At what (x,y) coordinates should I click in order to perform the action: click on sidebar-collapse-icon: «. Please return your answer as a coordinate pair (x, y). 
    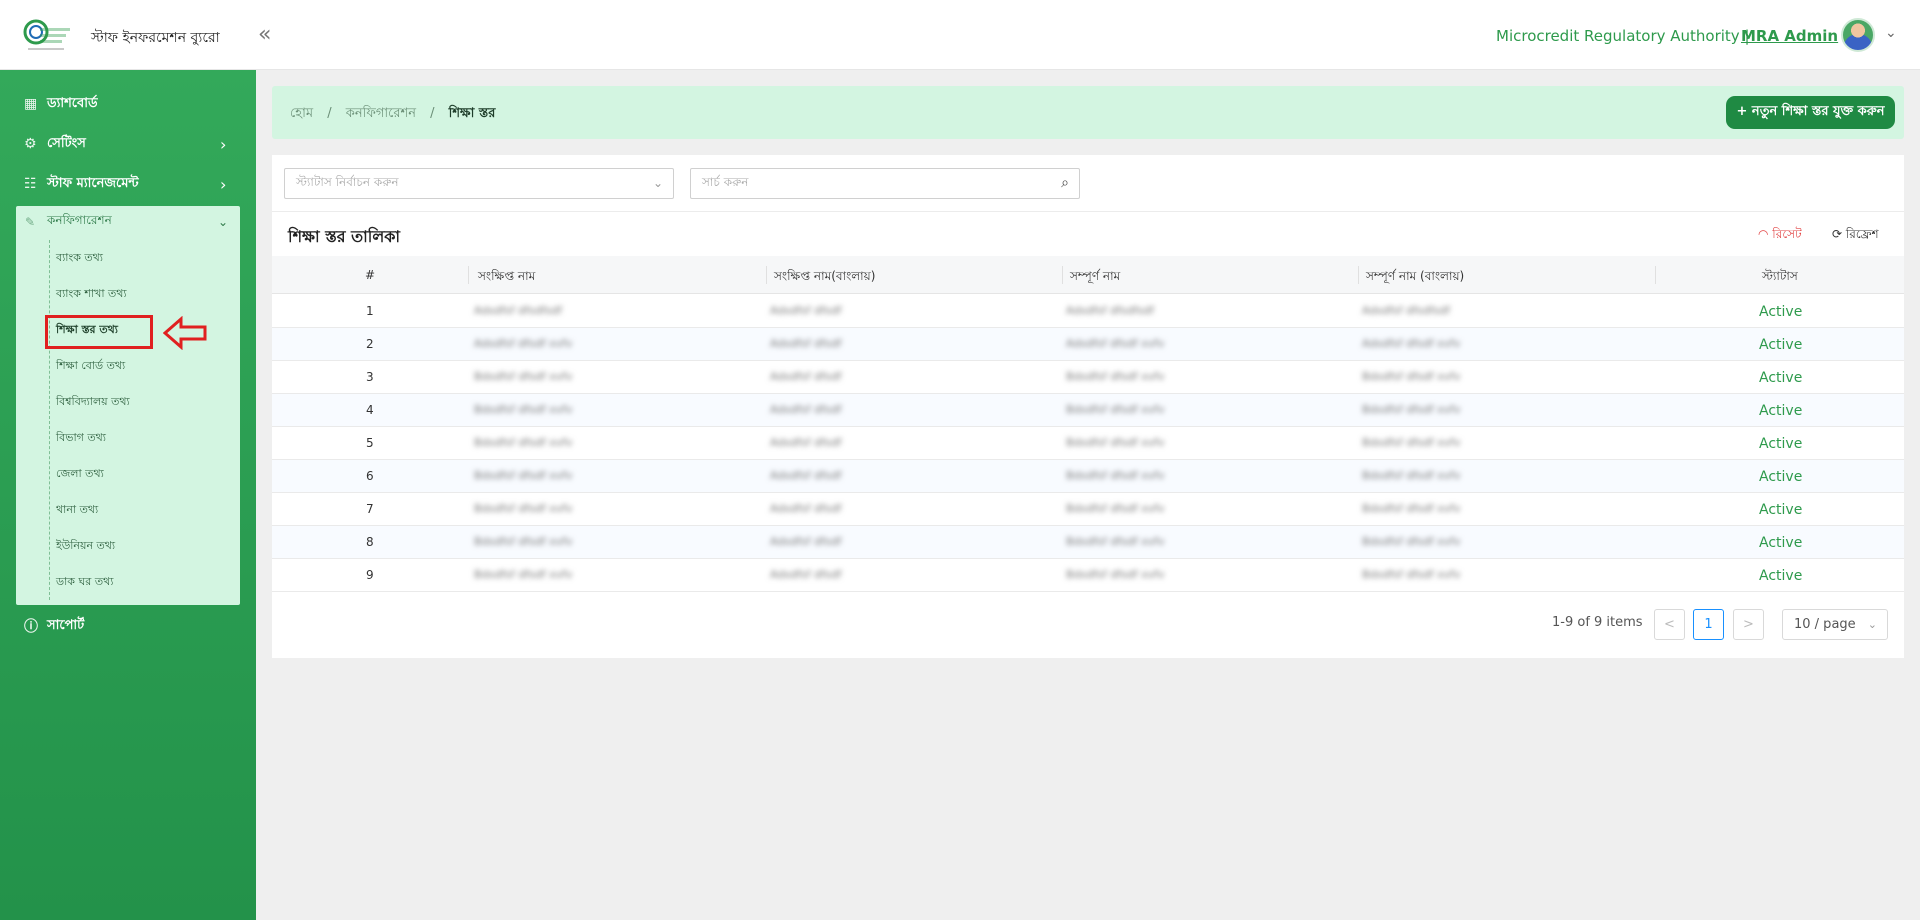
    Looking at the image, I should click on (264, 34).